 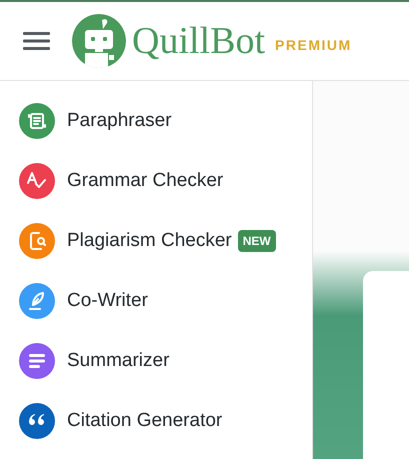 I want to click on new-badge: NEW, so click(x=257, y=241).